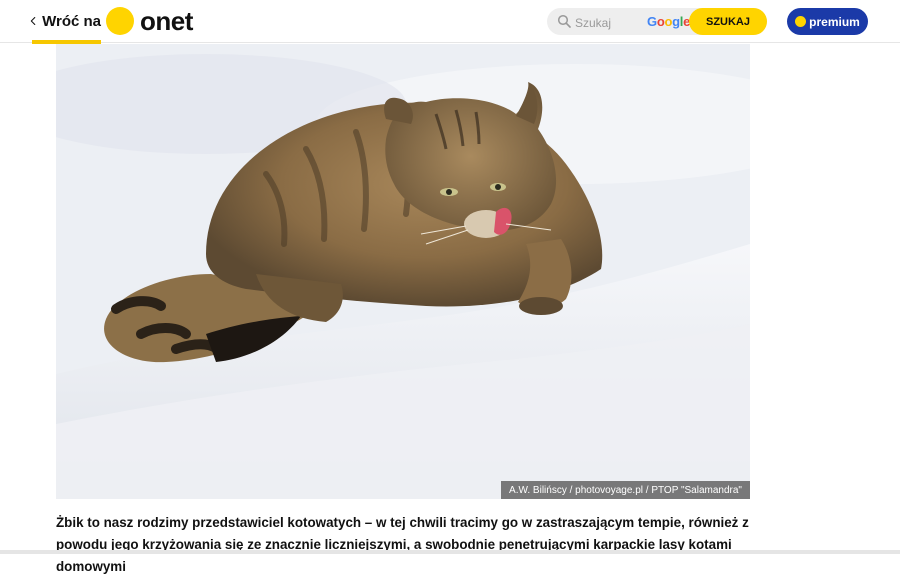 This screenshot has height=578, width=900. What do you see at coordinates (728, 21) in the screenshot?
I see `search-button: SZUKAJ` at bounding box center [728, 21].